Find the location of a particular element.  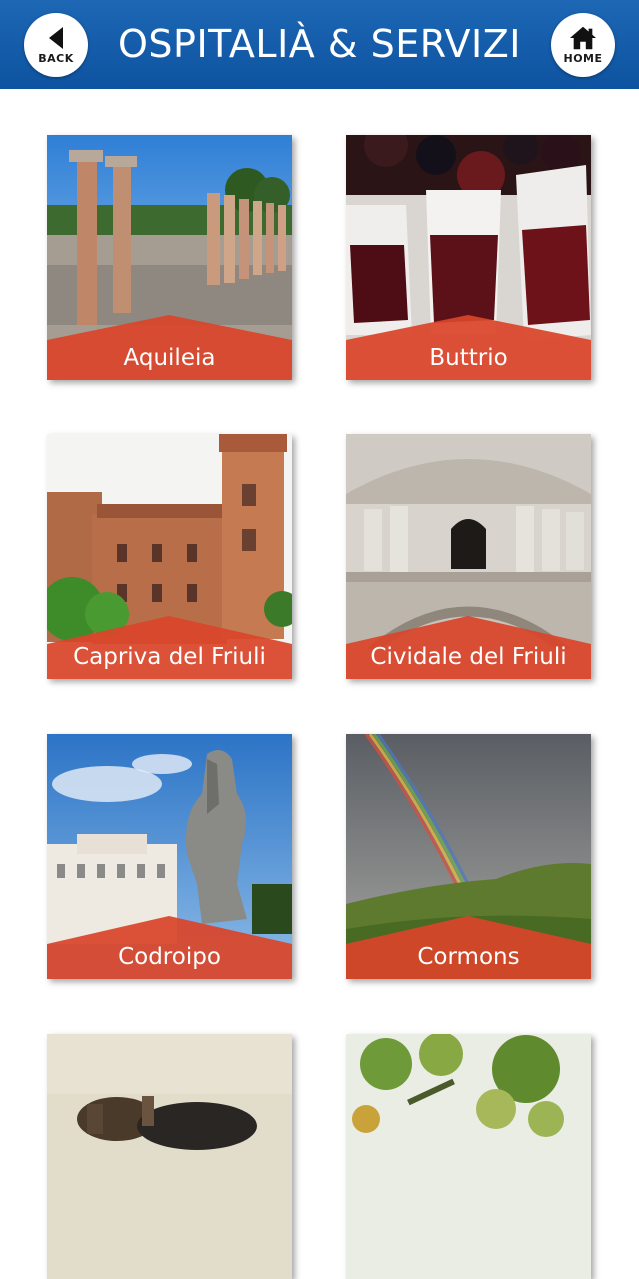

tile-label: Aquileia is located at coordinates (169, 358).